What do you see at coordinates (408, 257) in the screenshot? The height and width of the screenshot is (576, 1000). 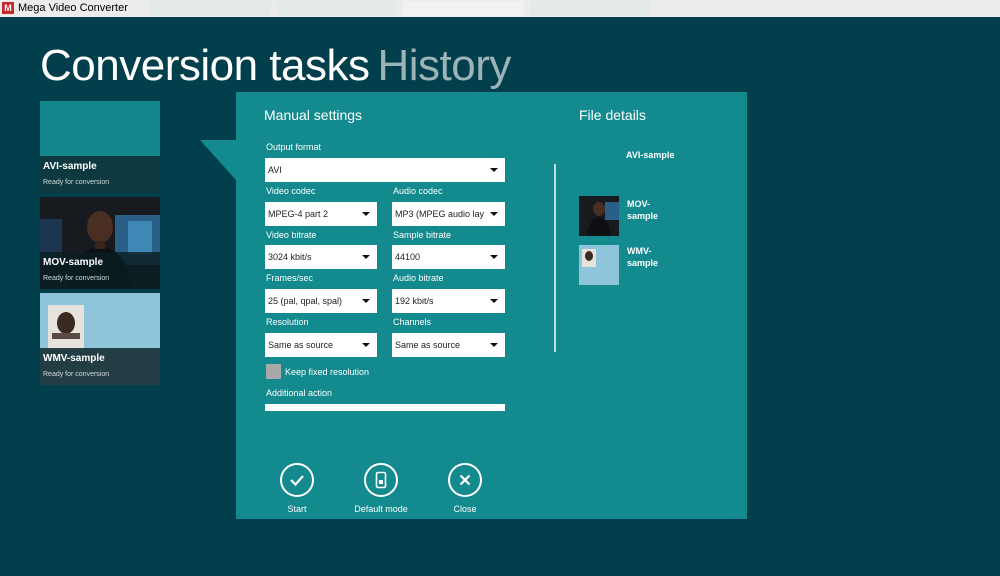 I see `sample-bitrate-value: 44100` at bounding box center [408, 257].